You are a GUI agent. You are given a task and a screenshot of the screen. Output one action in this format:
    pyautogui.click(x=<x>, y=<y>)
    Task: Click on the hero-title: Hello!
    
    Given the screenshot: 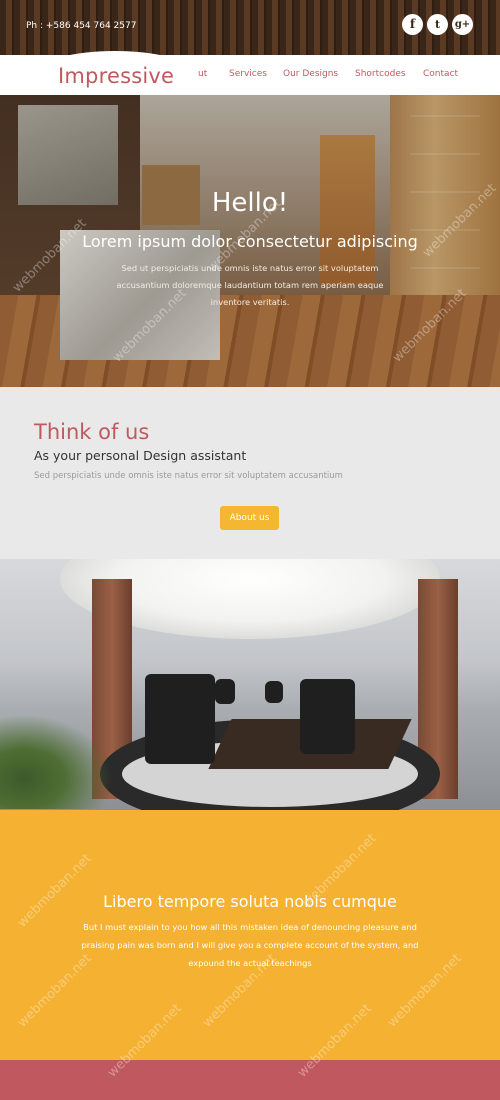 What is the action you would take?
    pyautogui.click(x=250, y=203)
    